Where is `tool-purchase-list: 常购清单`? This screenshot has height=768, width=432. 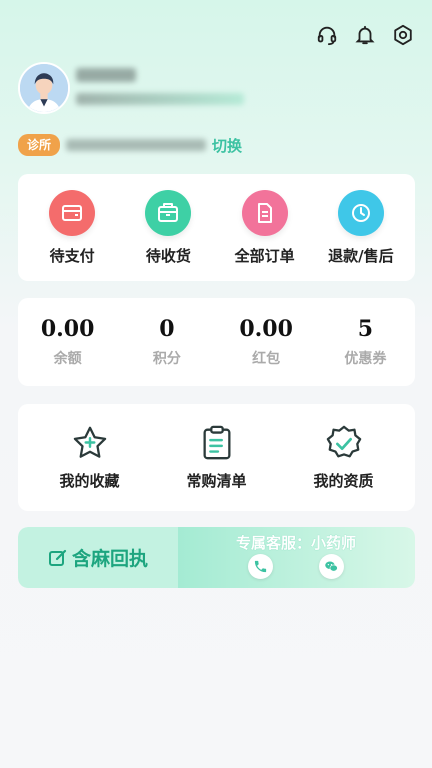 tool-purchase-list: 常购清单 is located at coordinates (217, 457).